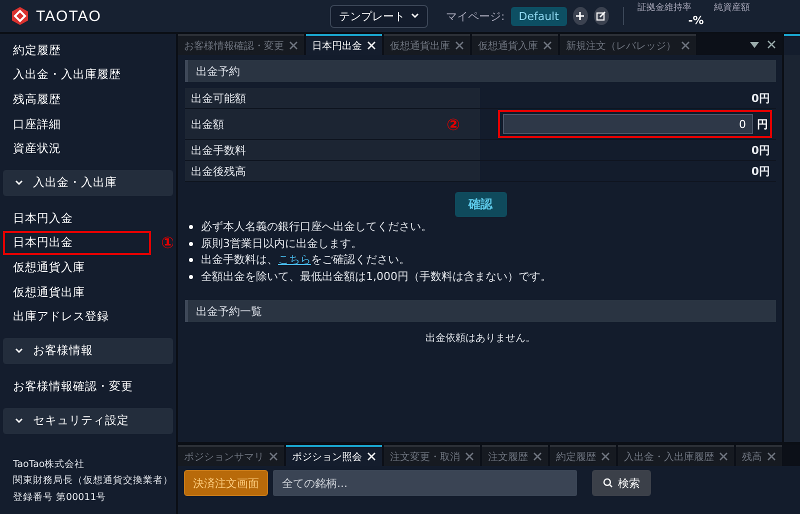  I want to click on sidebar-section-header: セキュリティ設定, so click(88, 421).